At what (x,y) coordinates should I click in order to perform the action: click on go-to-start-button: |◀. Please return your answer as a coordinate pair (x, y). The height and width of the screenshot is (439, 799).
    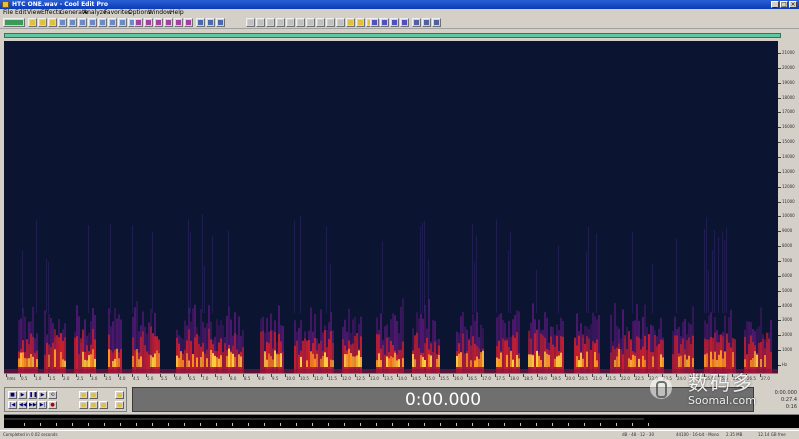
    Looking at the image, I should click on (12, 405).